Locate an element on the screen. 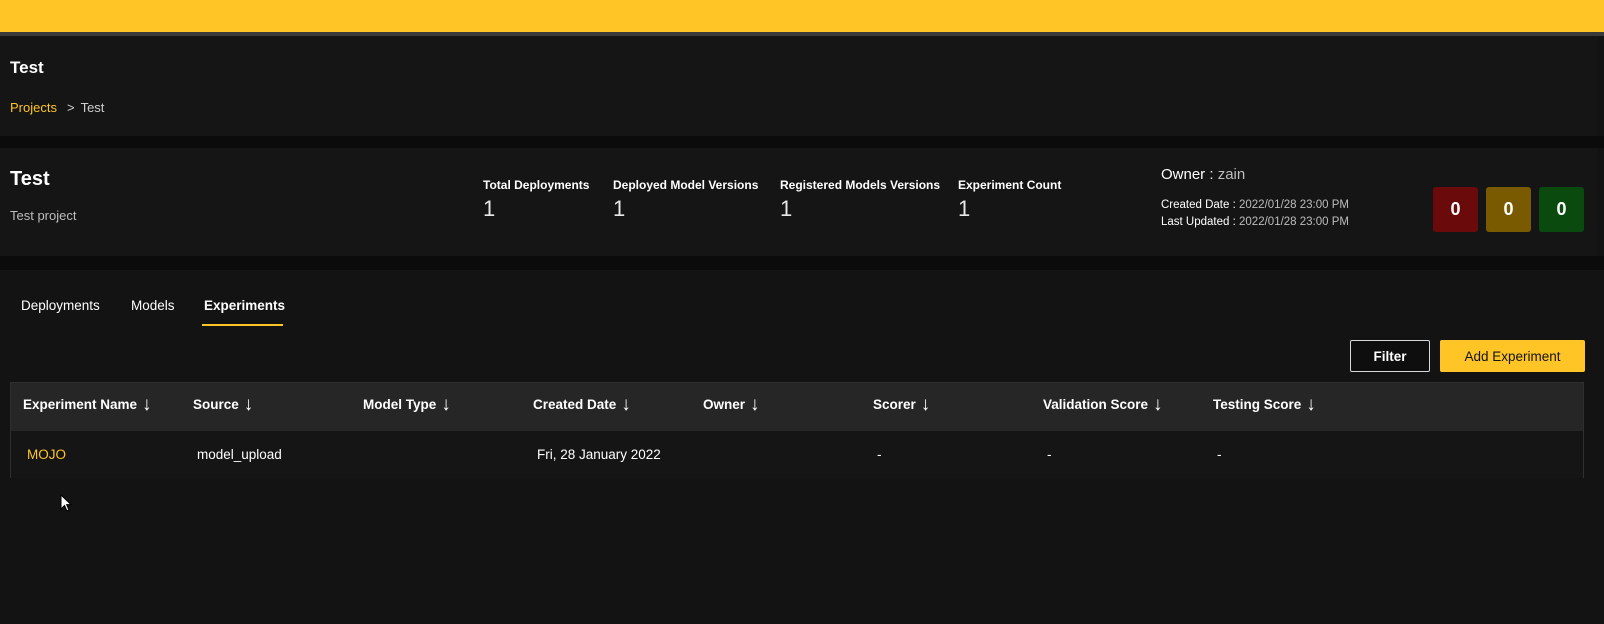  column-header-scorer: Scorer ↓ is located at coordinates (902, 404).